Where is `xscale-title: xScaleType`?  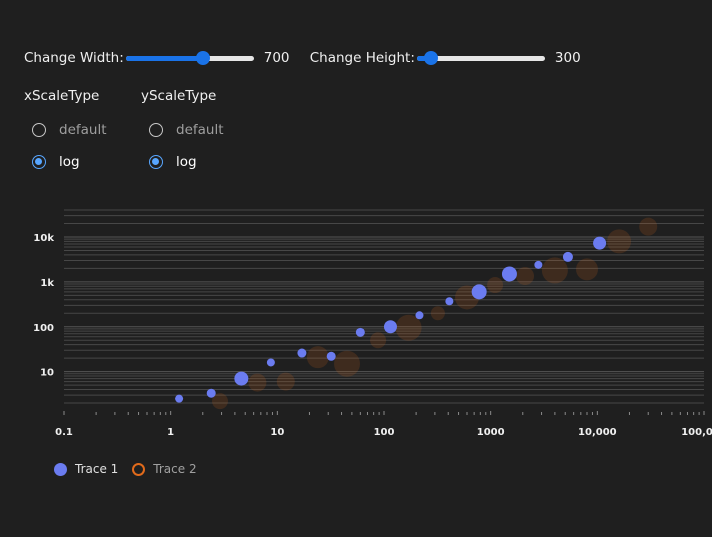
xscale-title: xScaleType is located at coordinates (62, 96).